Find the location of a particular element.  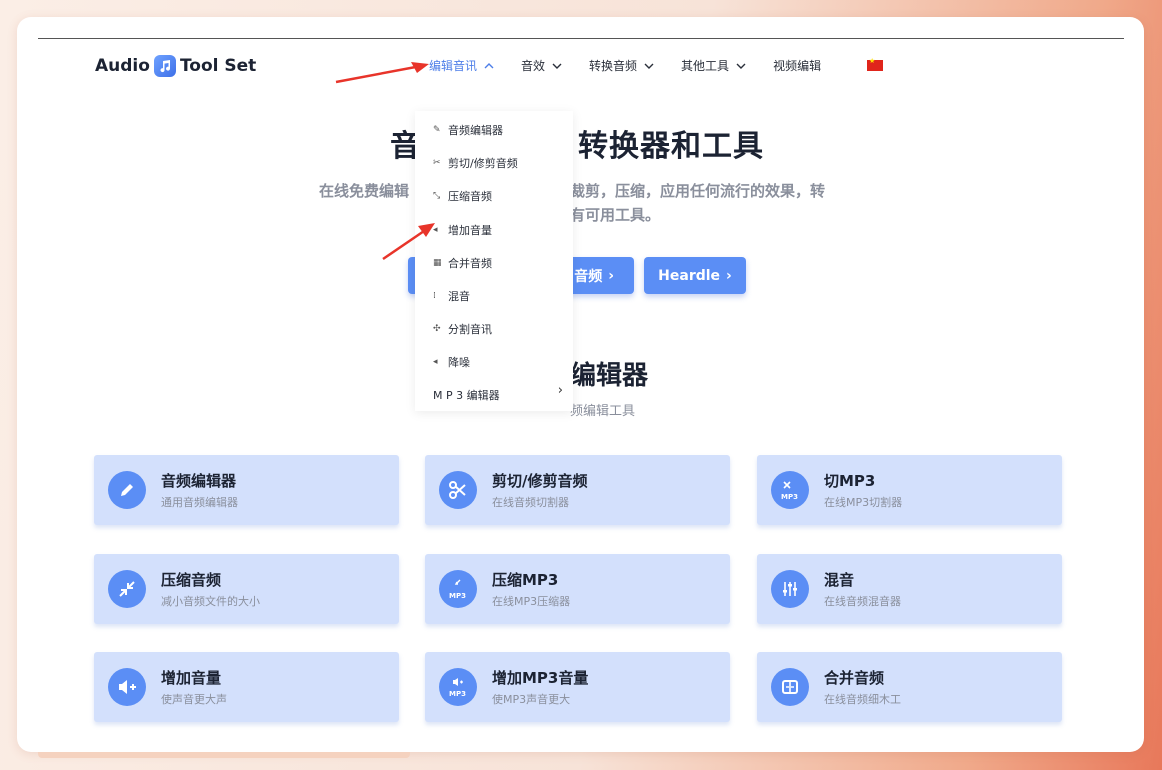

nav-effects: 音效 is located at coordinates (542, 65).